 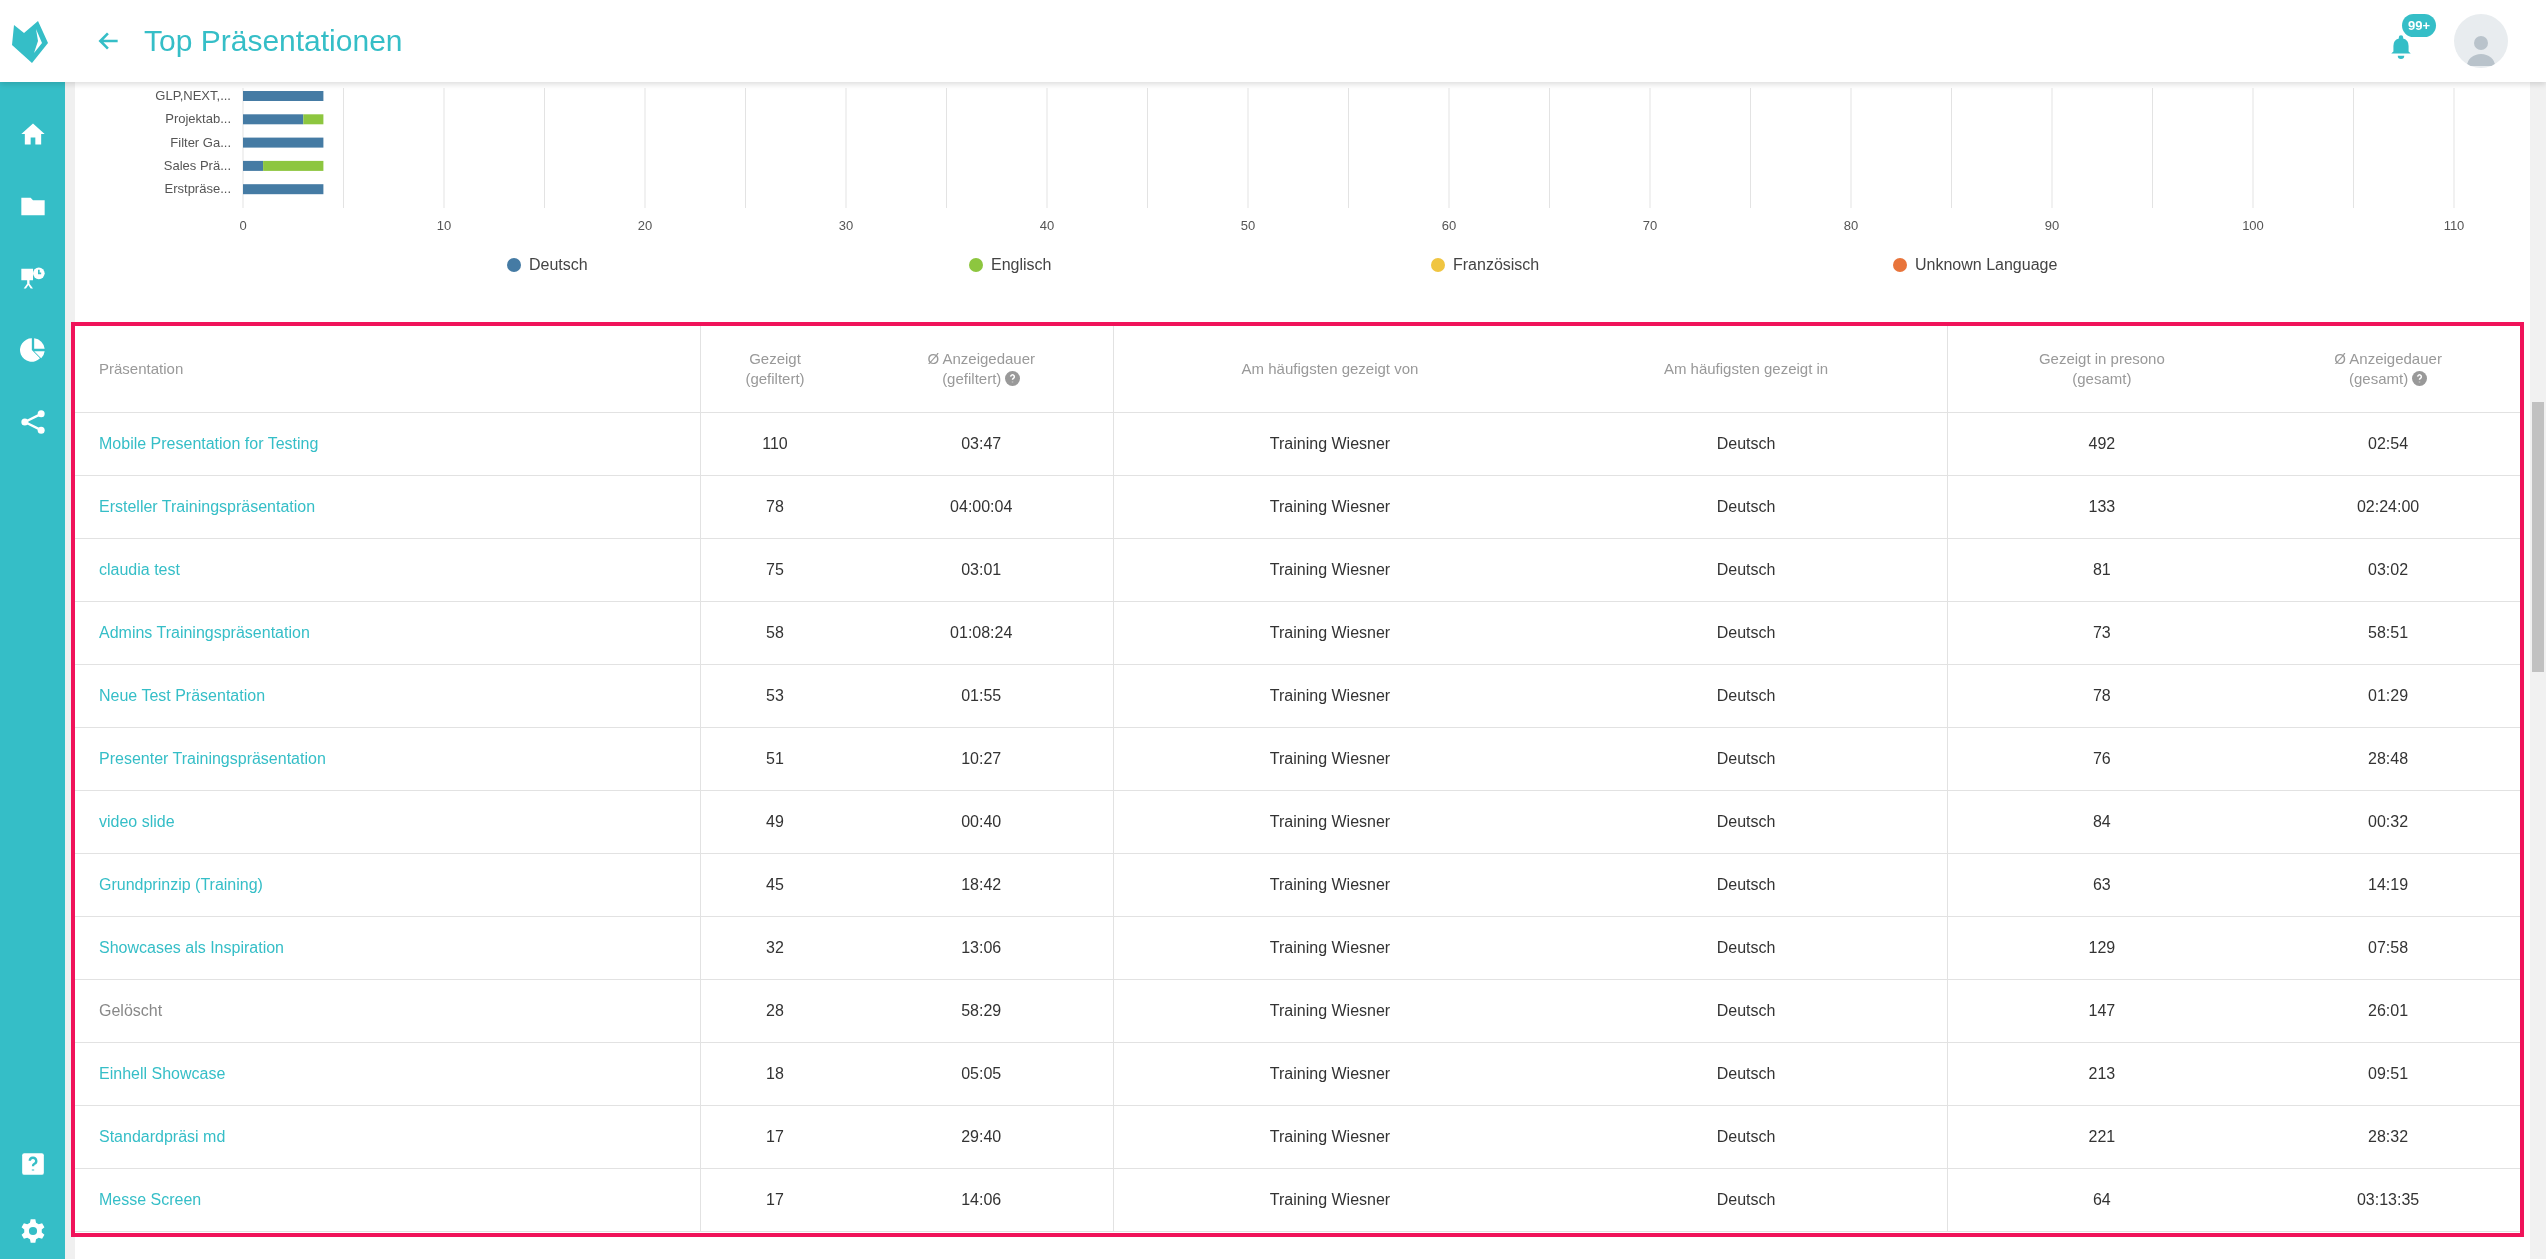 I want to click on presentation-link: Admins Trainingspräsentation, so click(x=204, y=632).